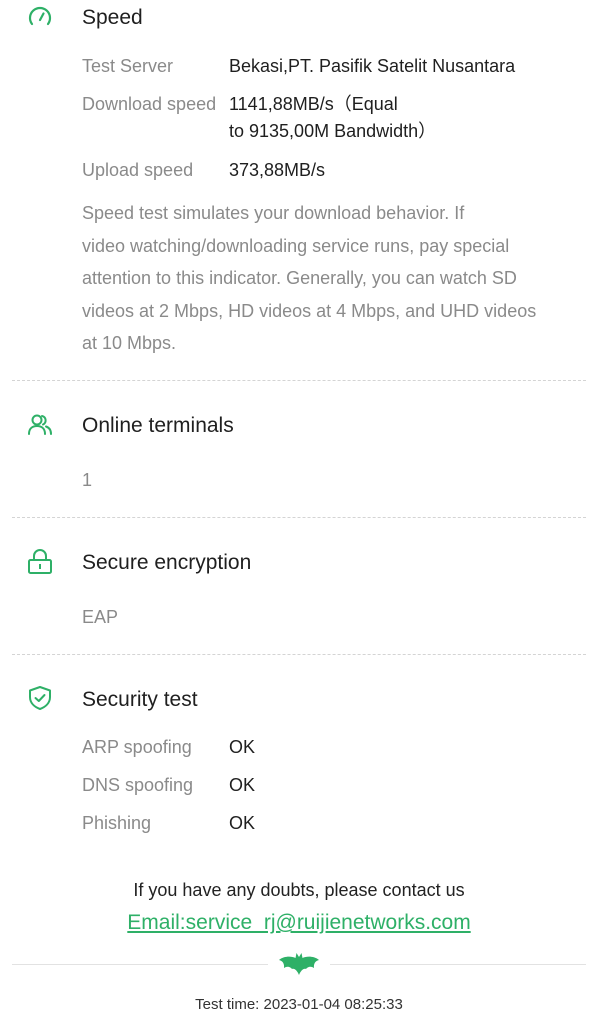 The height and width of the screenshot is (1024, 598). What do you see at coordinates (313, 104) in the screenshot?
I see `download-speed-value-line1: 1141,88MB/s（Equal` at bounding box center [313, 104].